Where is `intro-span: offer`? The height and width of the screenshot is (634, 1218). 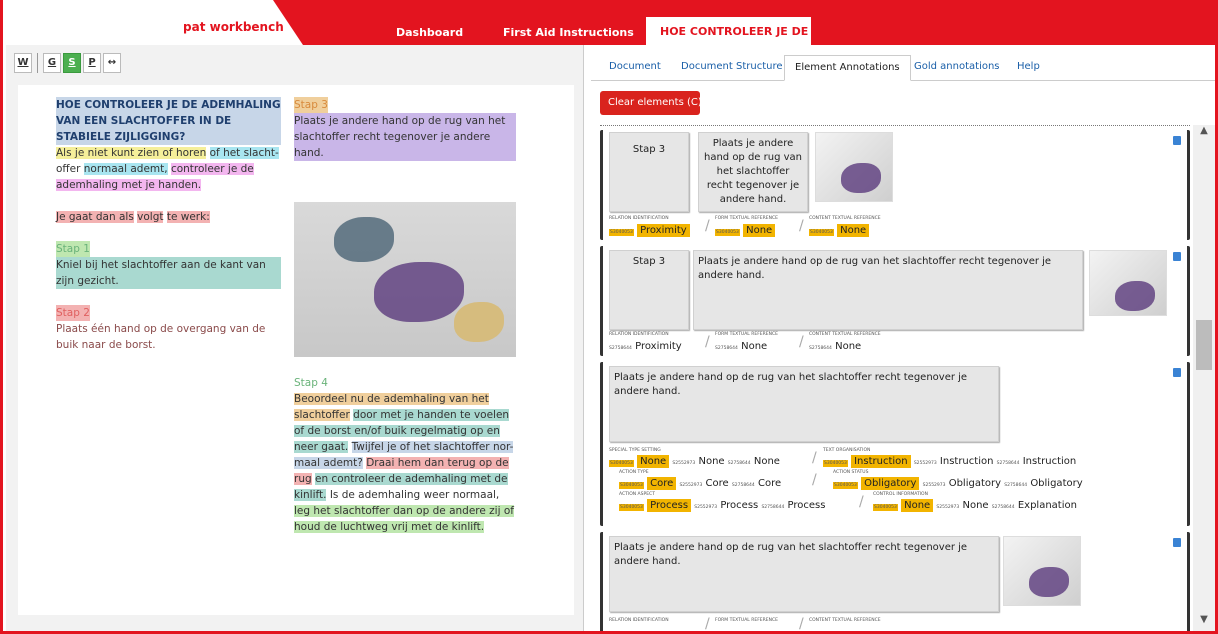 intro-span: offer is located at coordinates (68, 169).